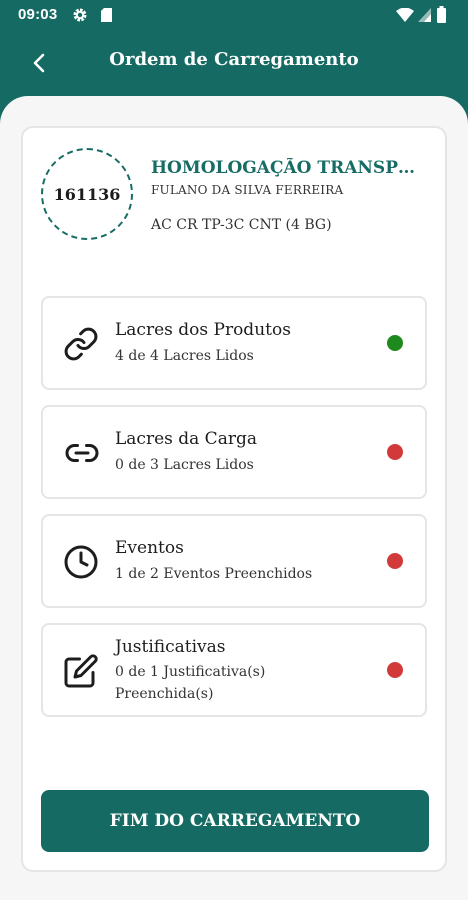  Describe the element at coordinates (81, 671) in the screenshot. I see `edit-icon` at that location.